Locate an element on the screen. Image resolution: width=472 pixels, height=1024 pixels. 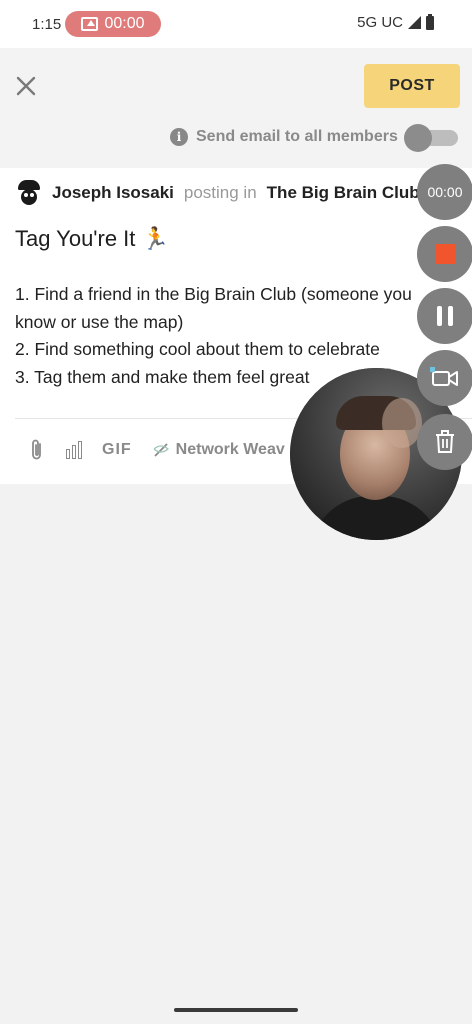
network-weaver-label: Network Weav is located at coordinates (230, 449).